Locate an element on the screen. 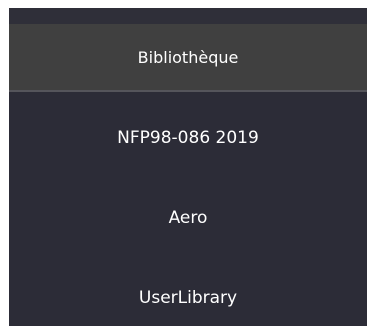 The height and width of the screenshot is (334, 376). library-header-title: Bibliothèque is located at coordinates (188, 57).